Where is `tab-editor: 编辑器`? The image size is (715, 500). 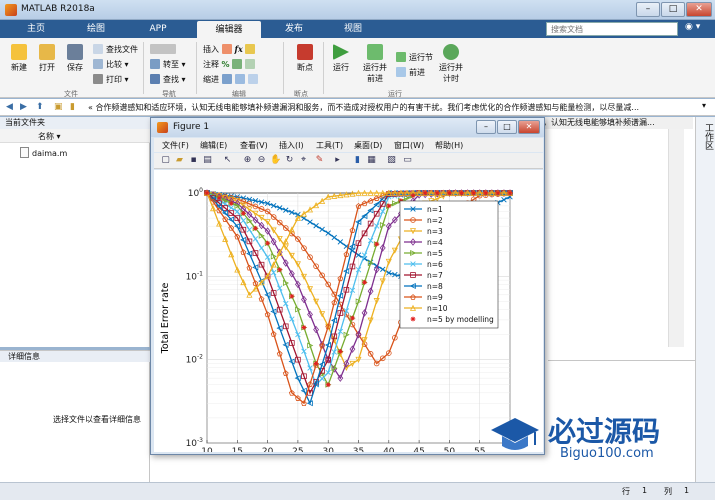 tab-editor: 编辑器 is located at coordinates (229, 29).